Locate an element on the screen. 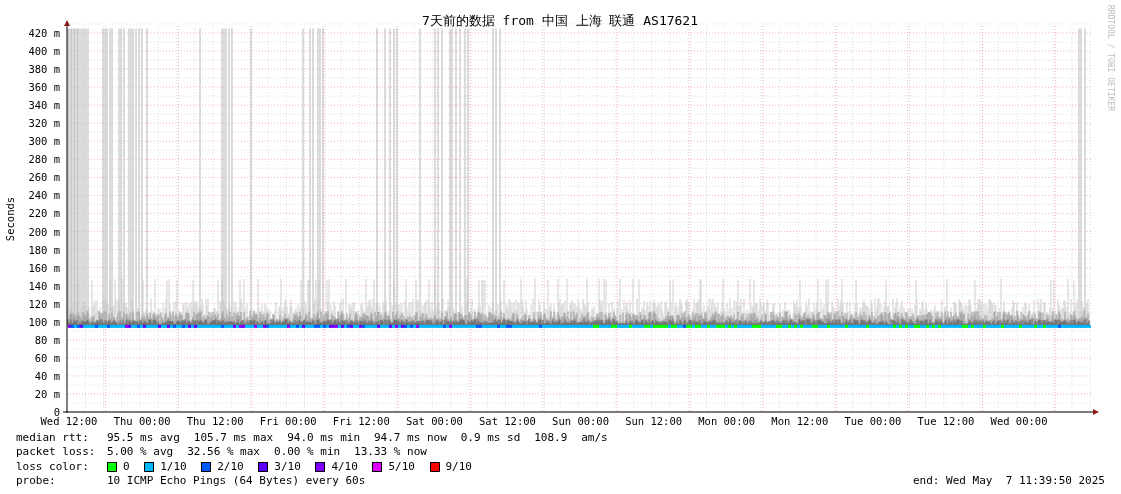  axis-tick-label: 240 m is located at coordinates (44, 195).